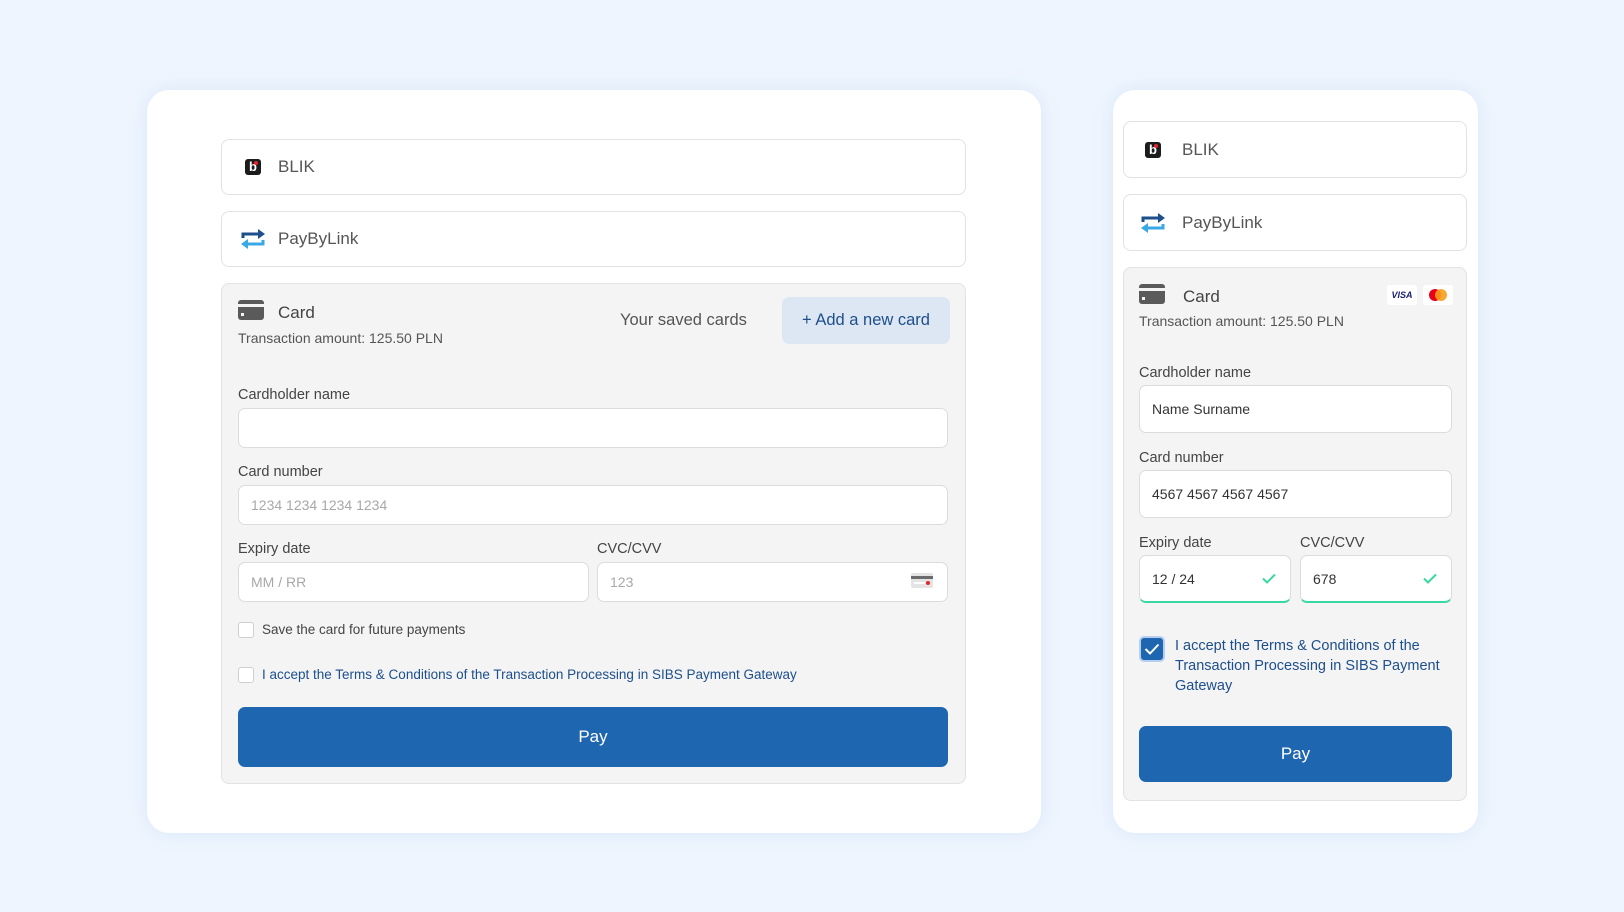 The height and width of the screenshot is (912, 1624). Describe the element at coordinates (364, 629) in the screenshot. I see `save-card-label: Save the card for future payments` at that location.